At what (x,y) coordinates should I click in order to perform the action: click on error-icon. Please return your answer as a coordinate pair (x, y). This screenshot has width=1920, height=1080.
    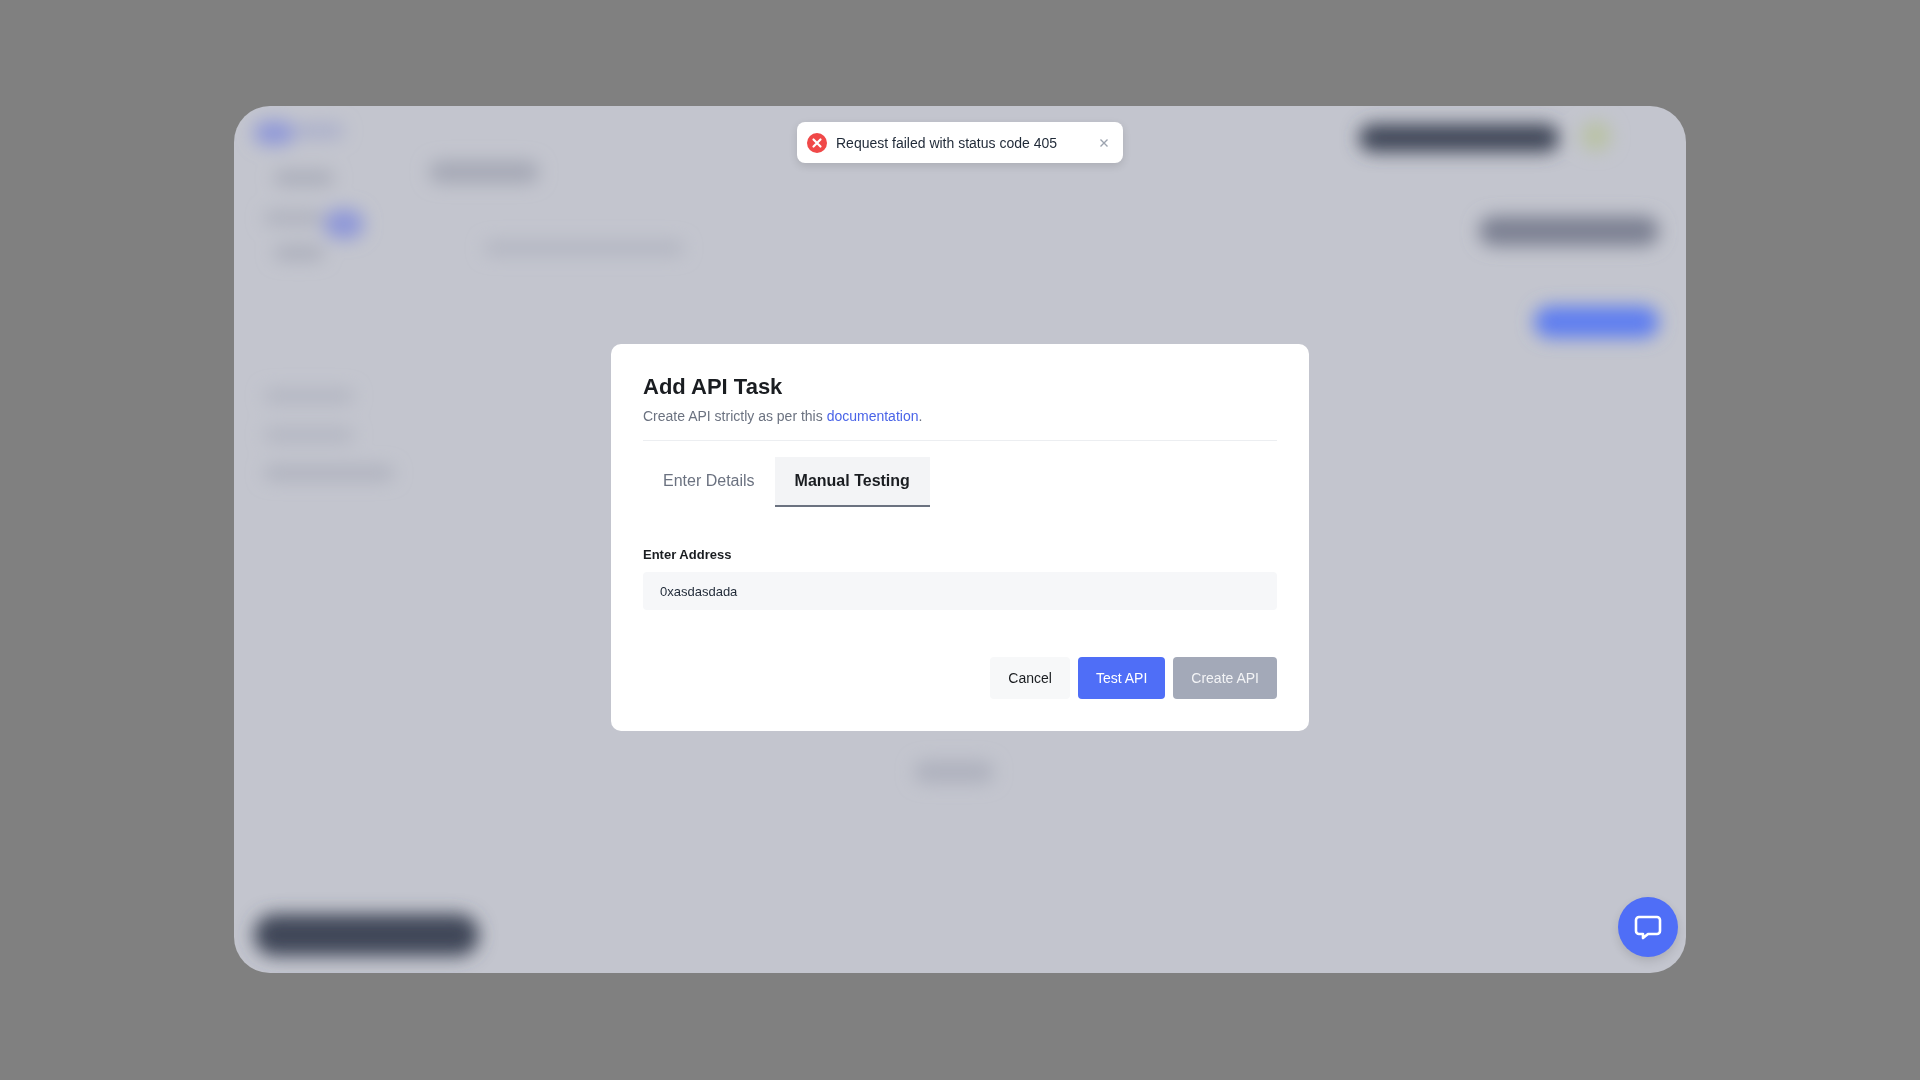
    Looking at the image, I should click on (817, 142).